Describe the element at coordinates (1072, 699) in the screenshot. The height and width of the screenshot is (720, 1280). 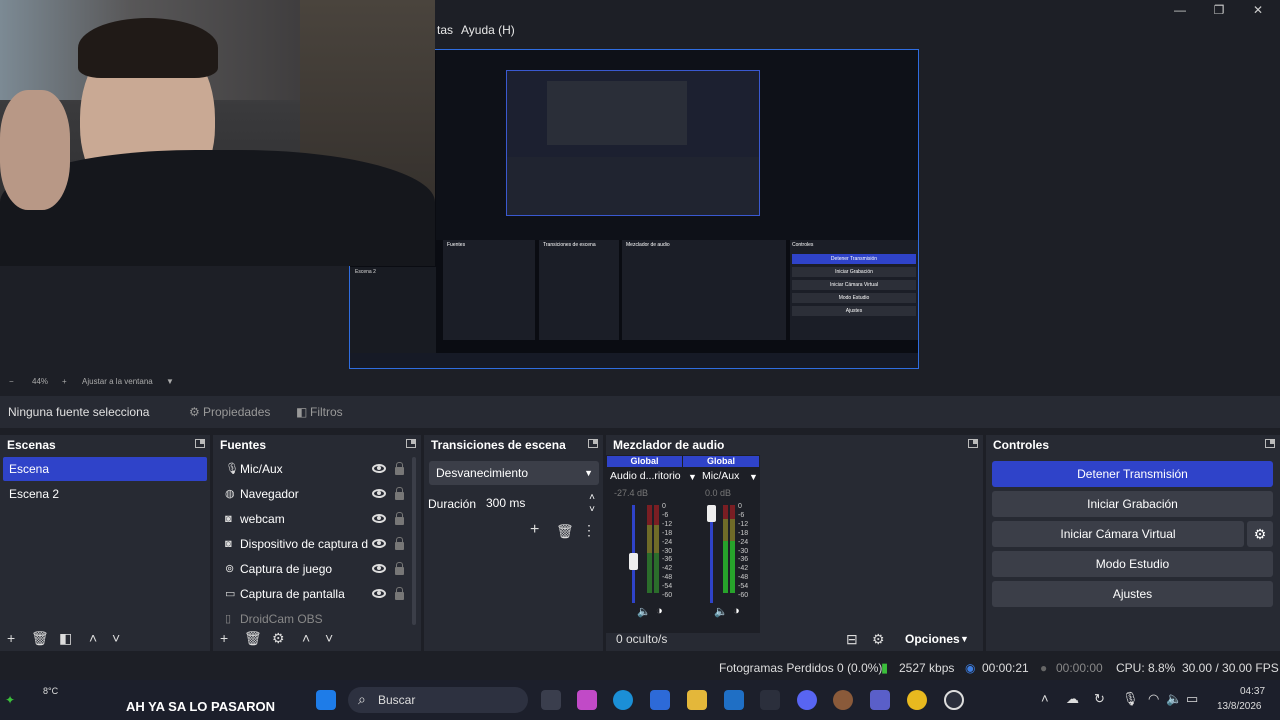
I see `cloud-icon: ☁` at that location.